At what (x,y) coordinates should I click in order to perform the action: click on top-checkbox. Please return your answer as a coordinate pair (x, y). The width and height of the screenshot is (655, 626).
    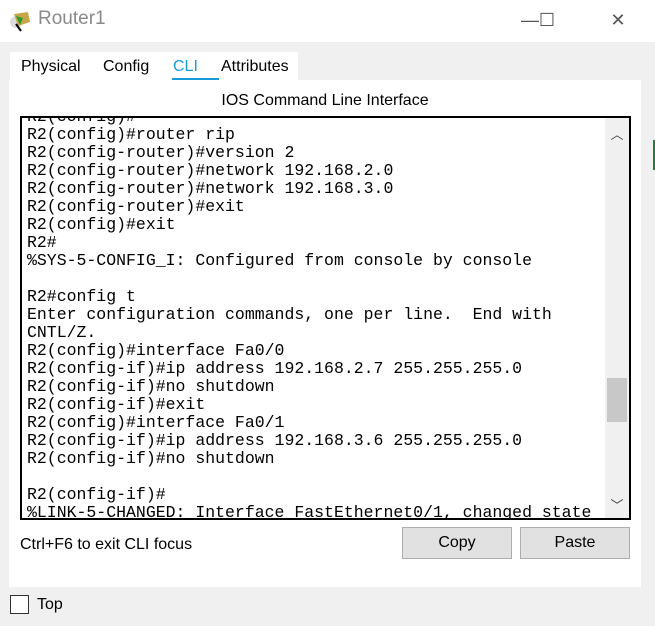
    Looking at the image, I should click on (19, 604).